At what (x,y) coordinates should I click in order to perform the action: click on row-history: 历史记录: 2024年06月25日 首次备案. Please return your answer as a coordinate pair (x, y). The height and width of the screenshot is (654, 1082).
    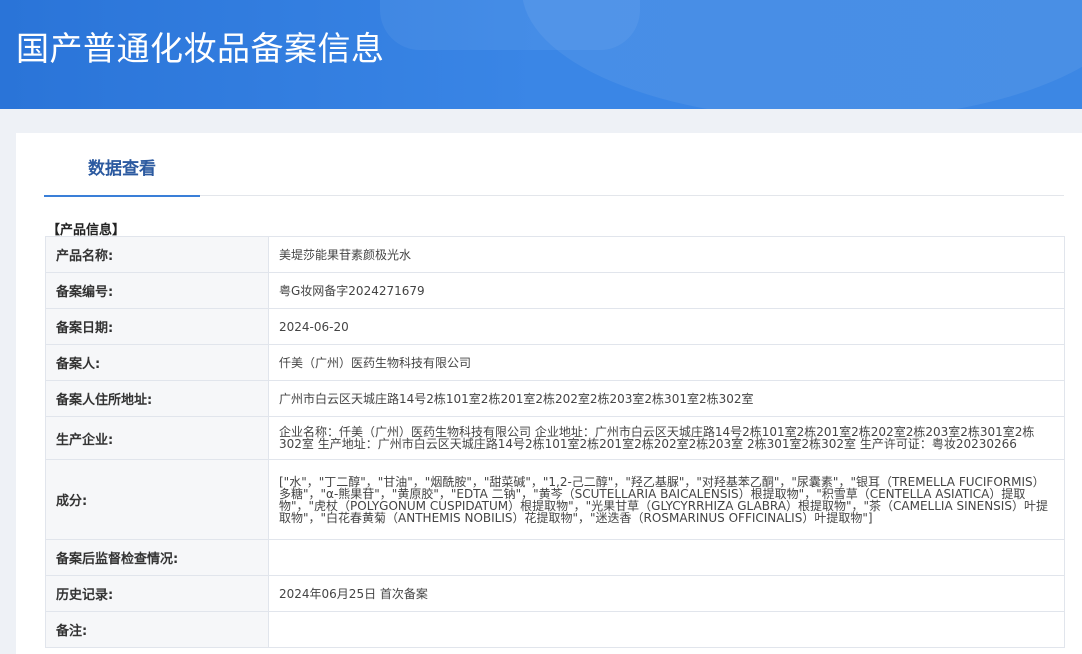
    Looking at the image, I should click on (555, 593).